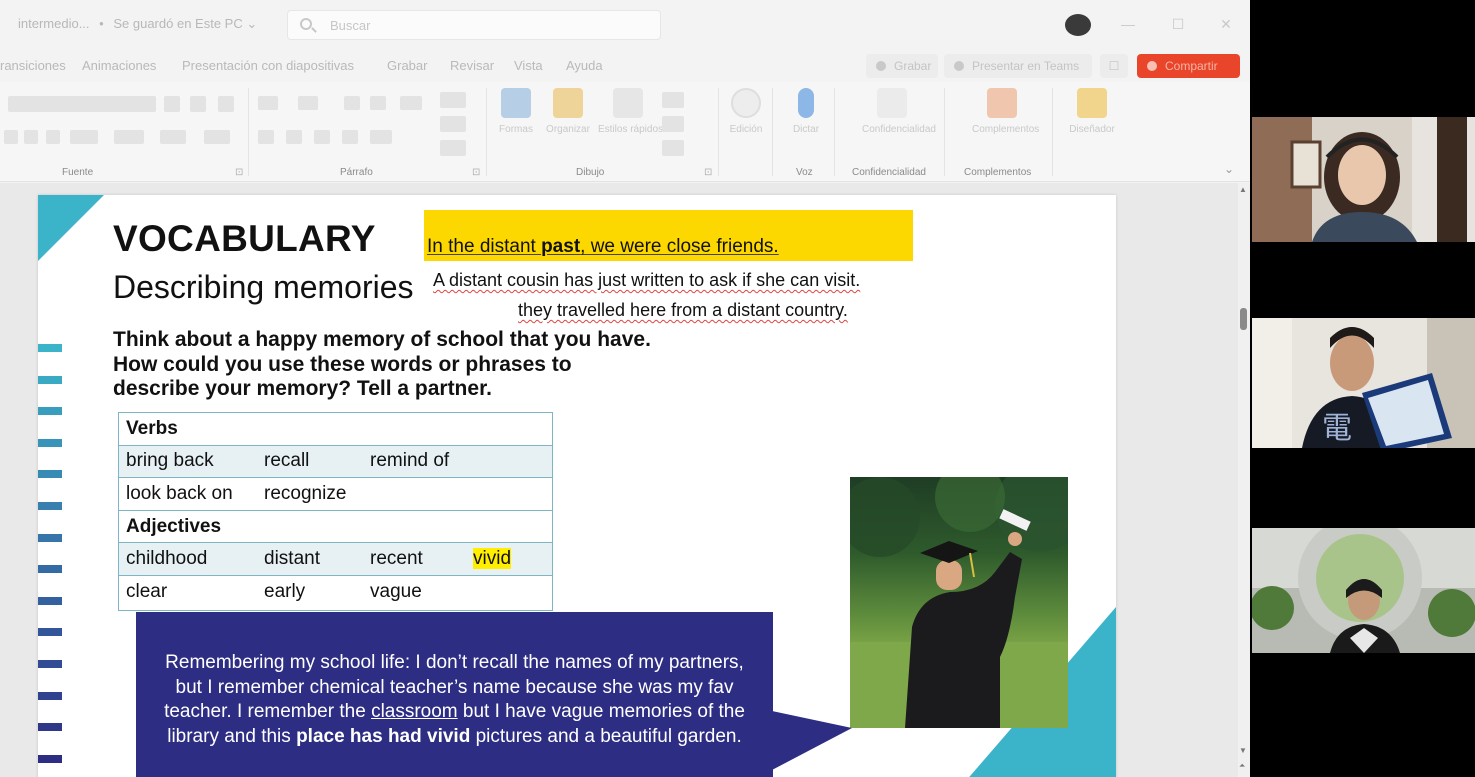  I want to click on tab-animaciones: Animaciones, so click(119, 65).